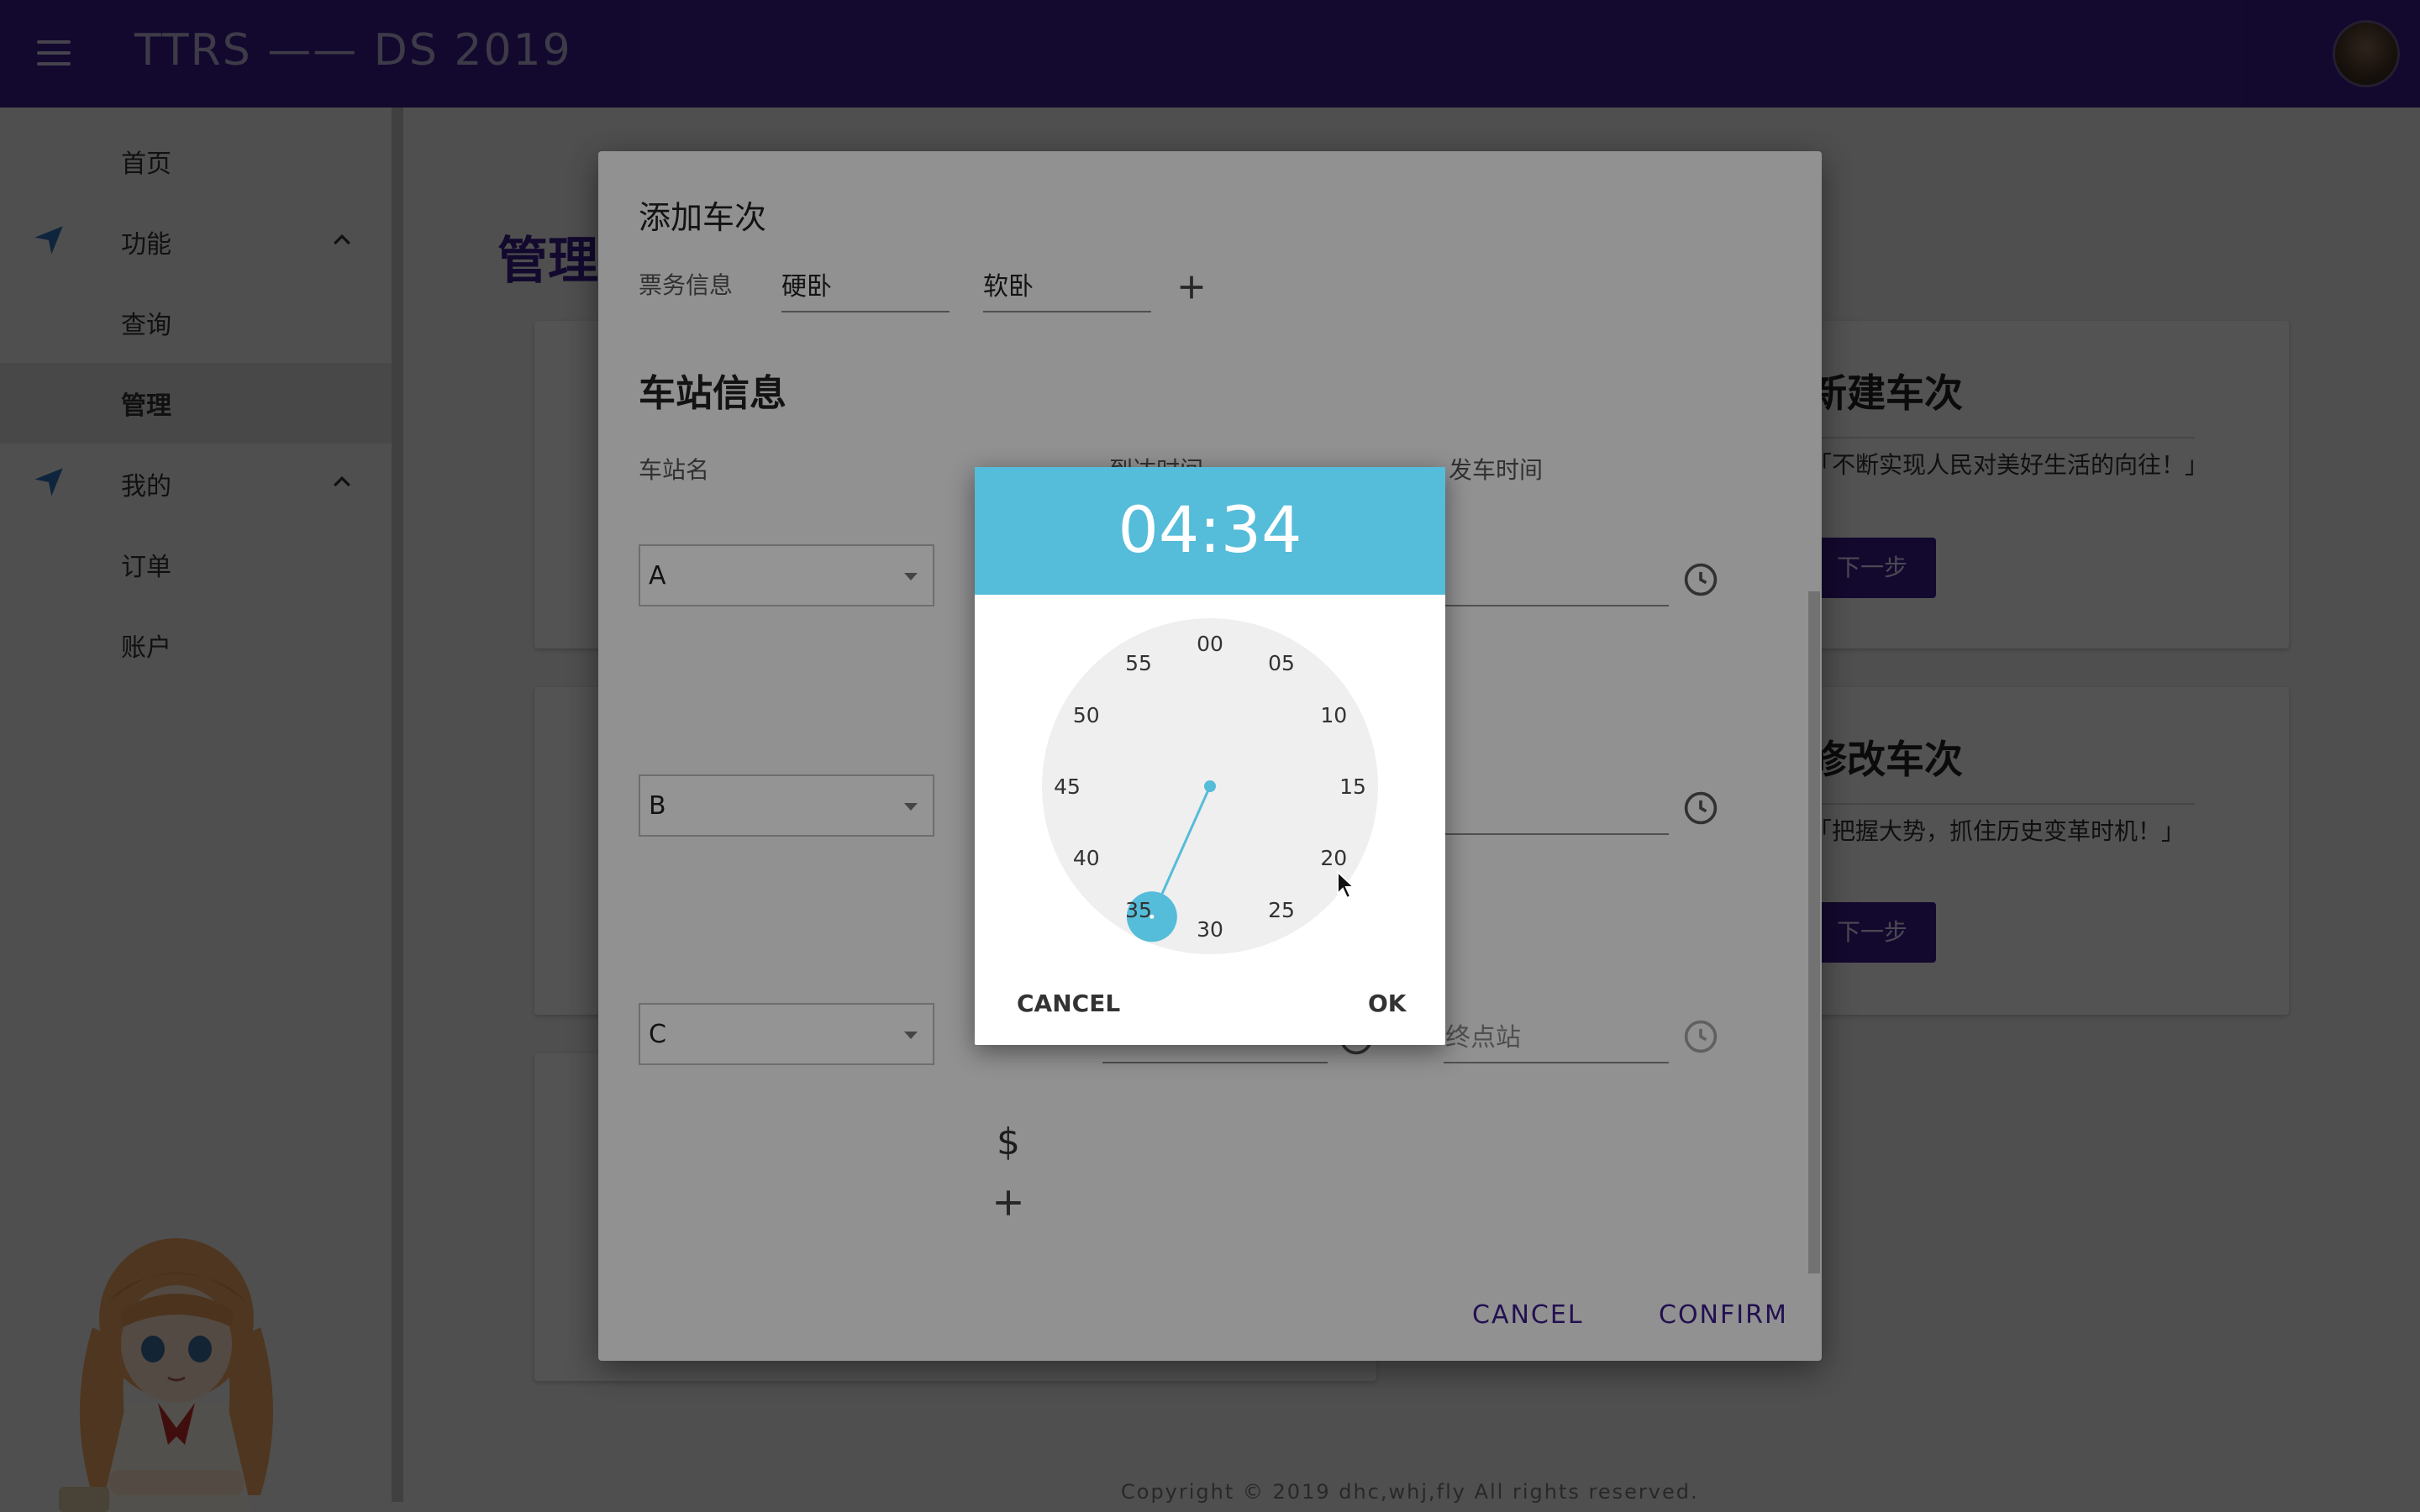  What do you see at coordinates (1387, 1003) in the screenshot?
I see `picker-ok-button: OK` at bounding box center [1387, 1003].